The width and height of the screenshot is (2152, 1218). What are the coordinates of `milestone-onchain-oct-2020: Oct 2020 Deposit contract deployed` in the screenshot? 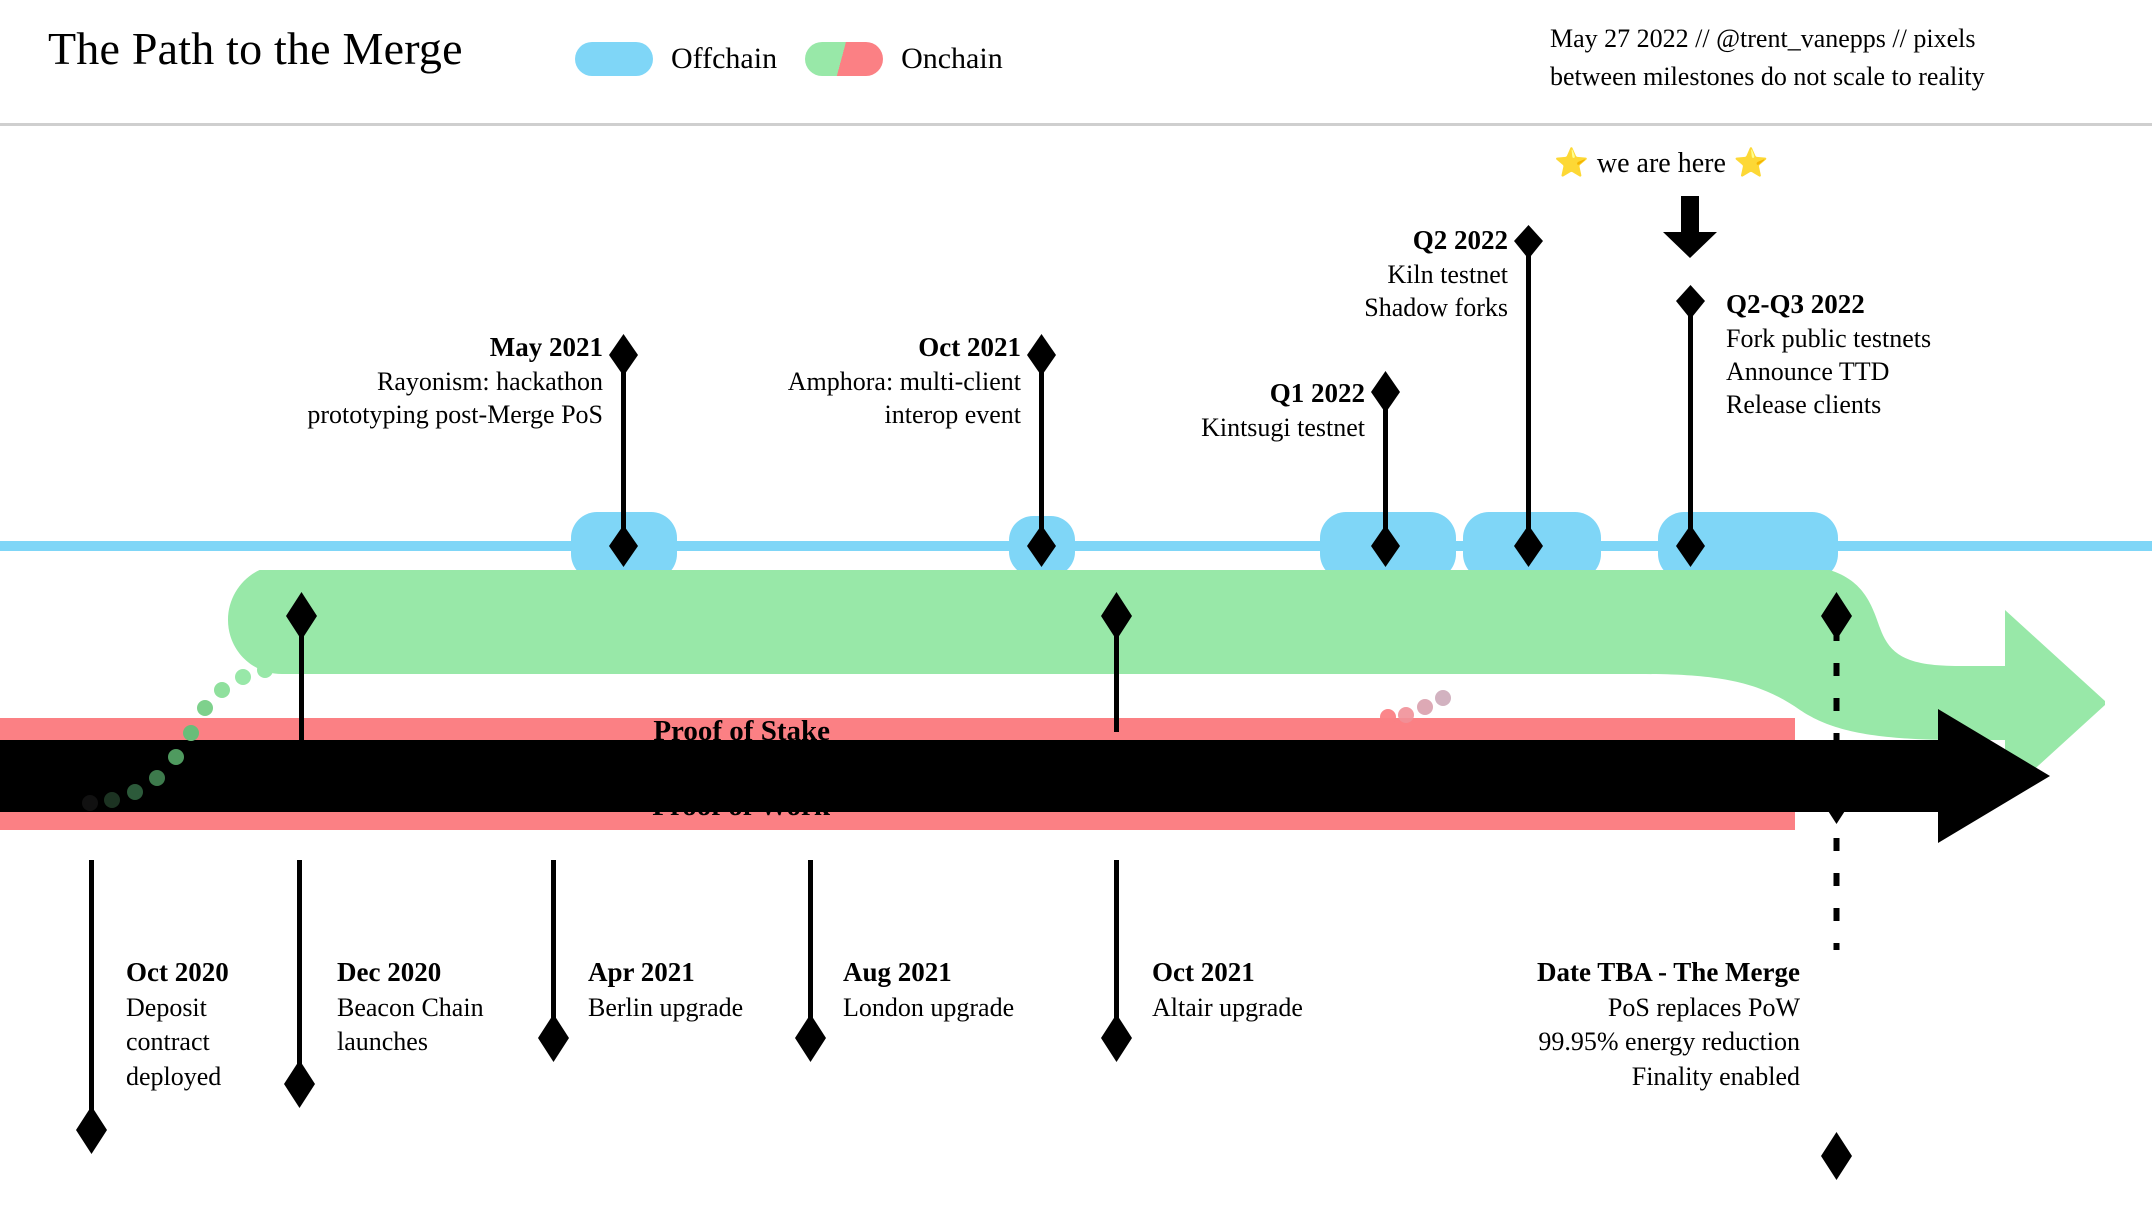 It's located at (236, 1025).